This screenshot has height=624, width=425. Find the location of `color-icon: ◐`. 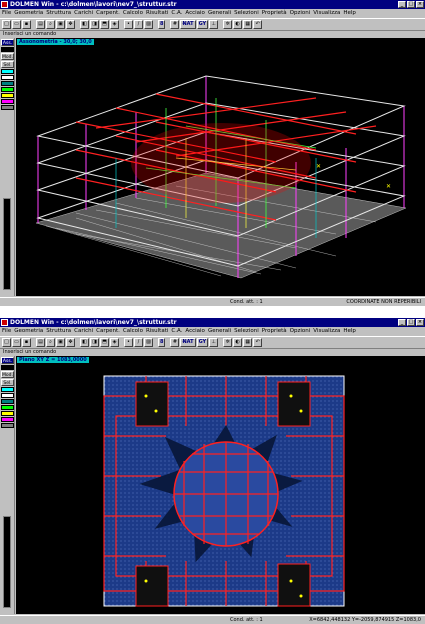

color-icon: ◐ is located at coordinates (238, 24).